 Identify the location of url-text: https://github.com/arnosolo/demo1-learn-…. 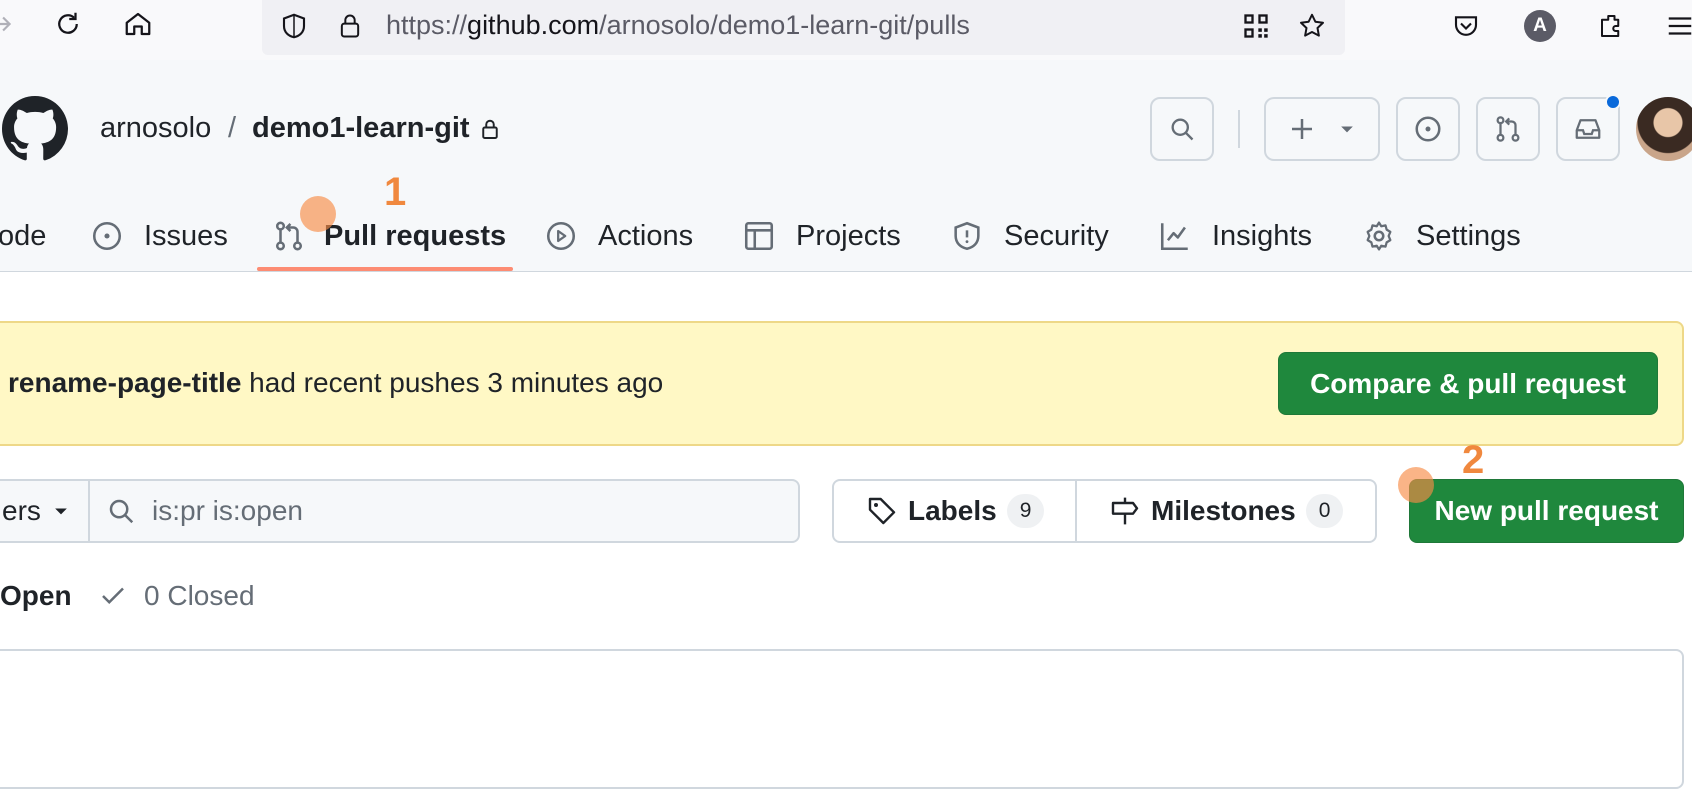
(678, 25).